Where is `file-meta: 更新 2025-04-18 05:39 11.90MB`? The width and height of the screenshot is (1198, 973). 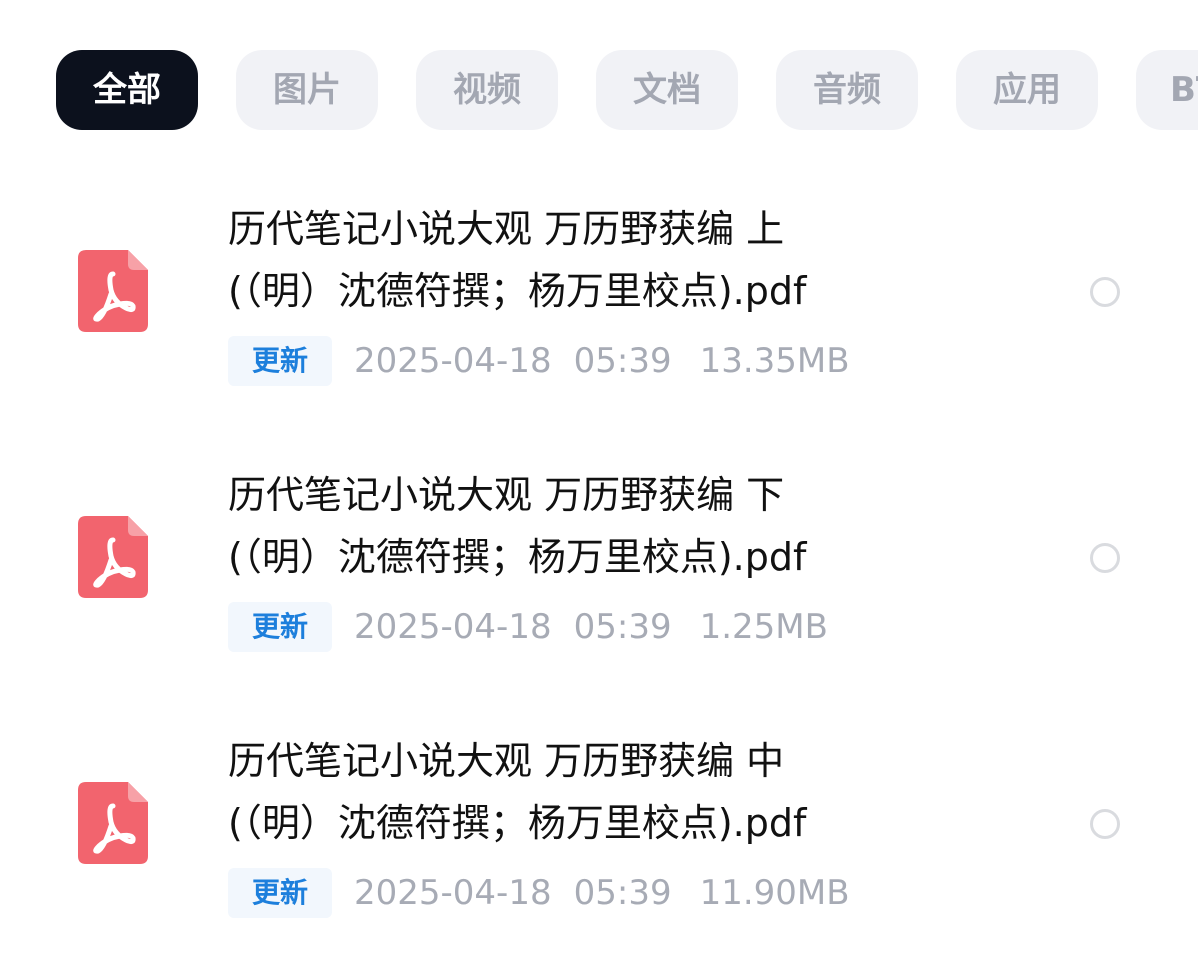
file-meta: 更新 2025-04-18 05:39 11.90MB is located at coordinates (539, 893).